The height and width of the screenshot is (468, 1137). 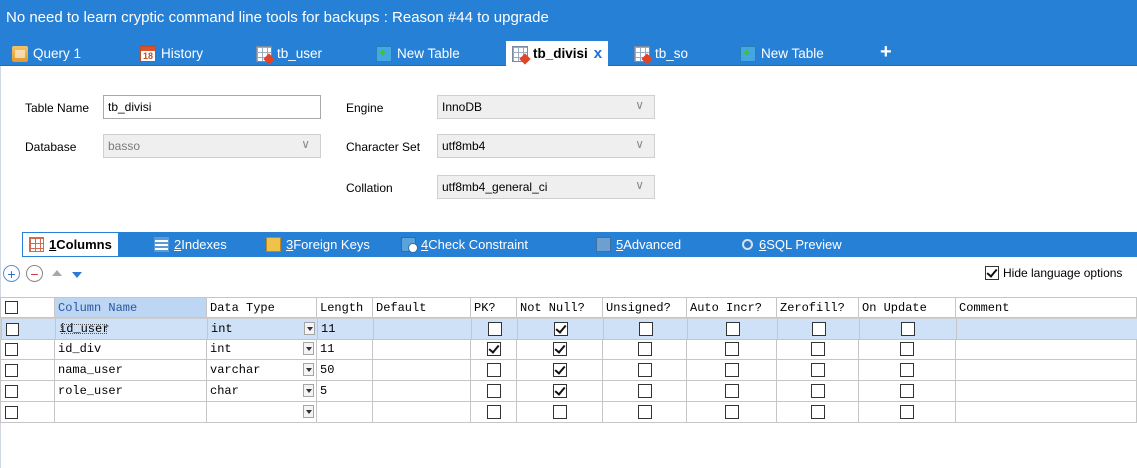 I want to click on cell-type, so click(x=262, y=412).